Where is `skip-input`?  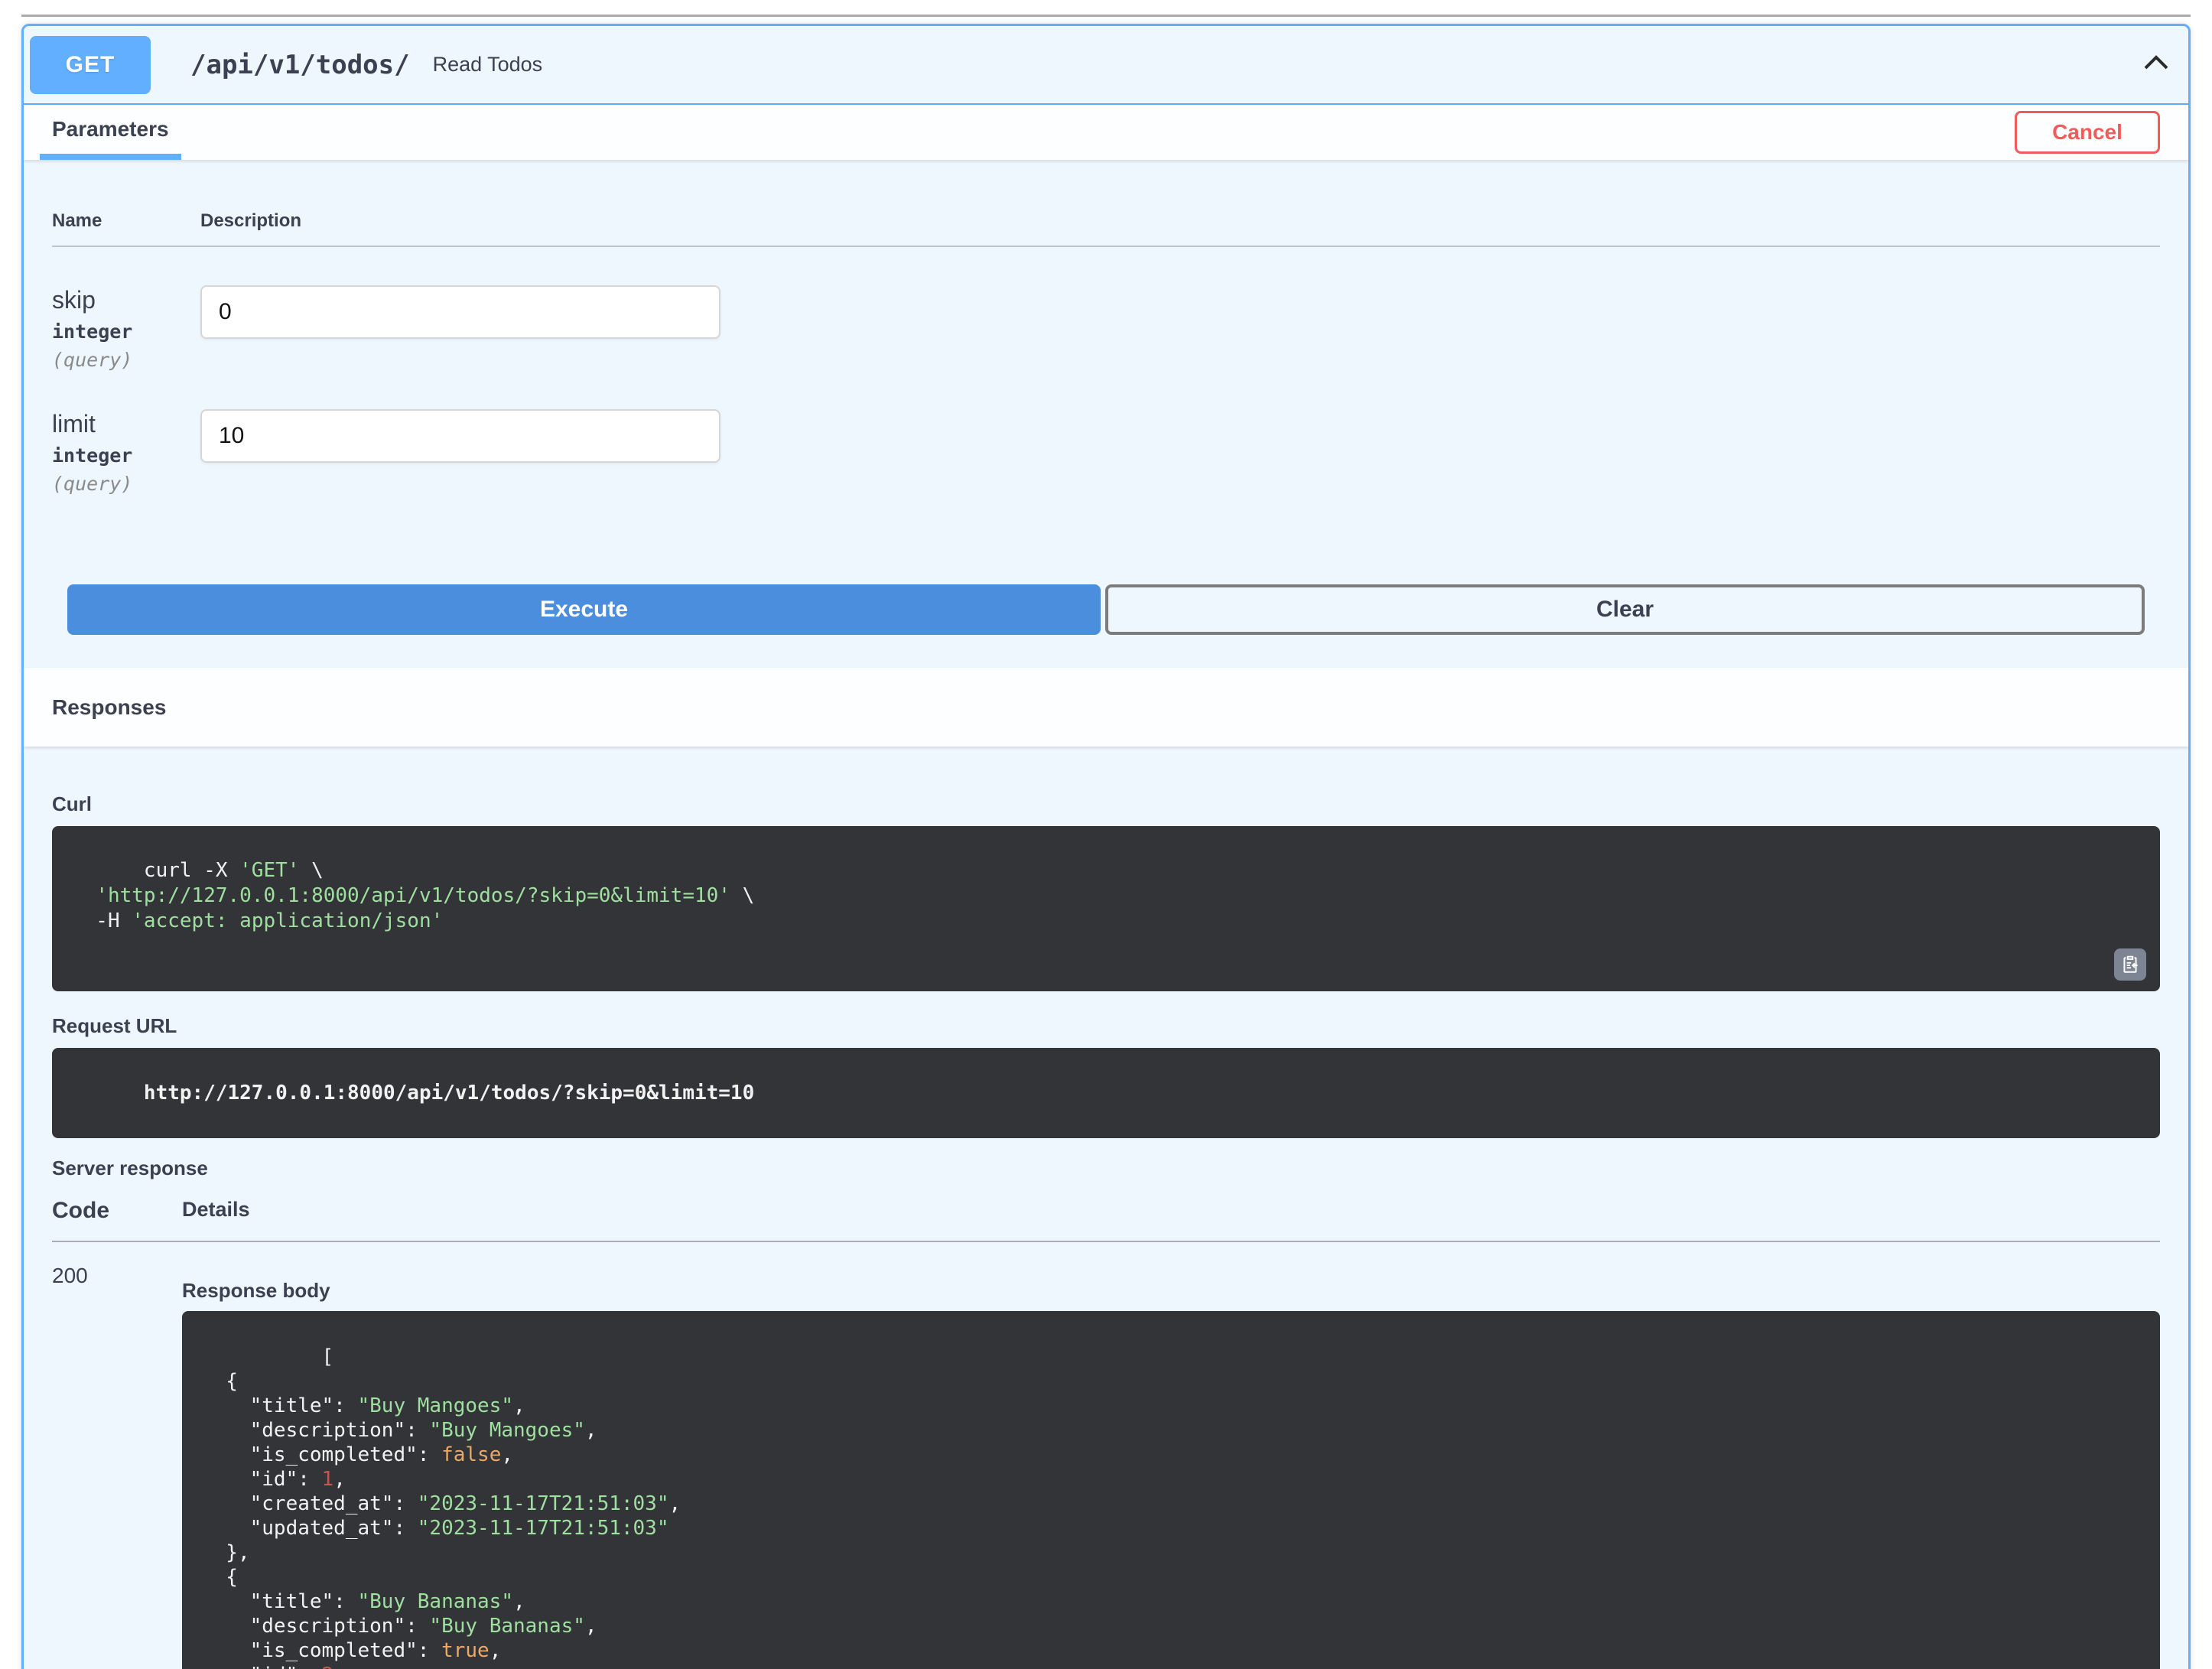
skip-input is located at coordinates (460, 312).